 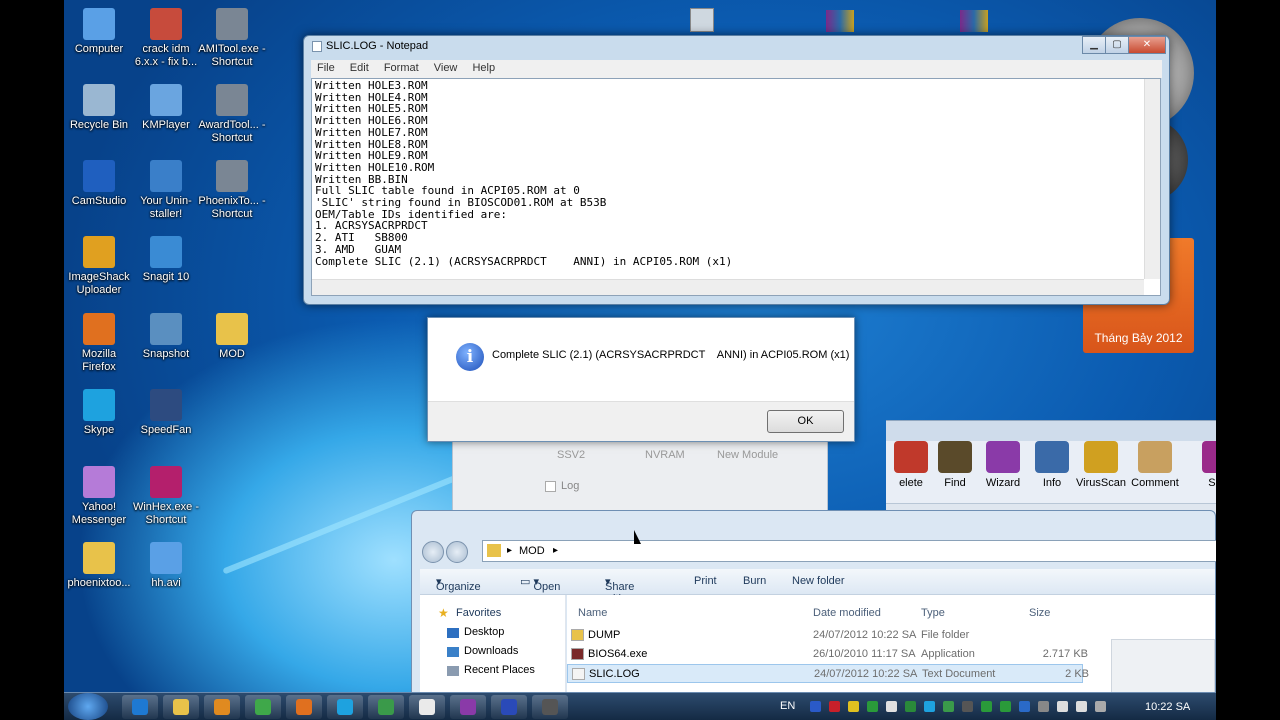 What do you see at coordinates (99, 32) in the screenshot?
I see `desktop-icon-computer: Computer` at bounding box center [99, 32].